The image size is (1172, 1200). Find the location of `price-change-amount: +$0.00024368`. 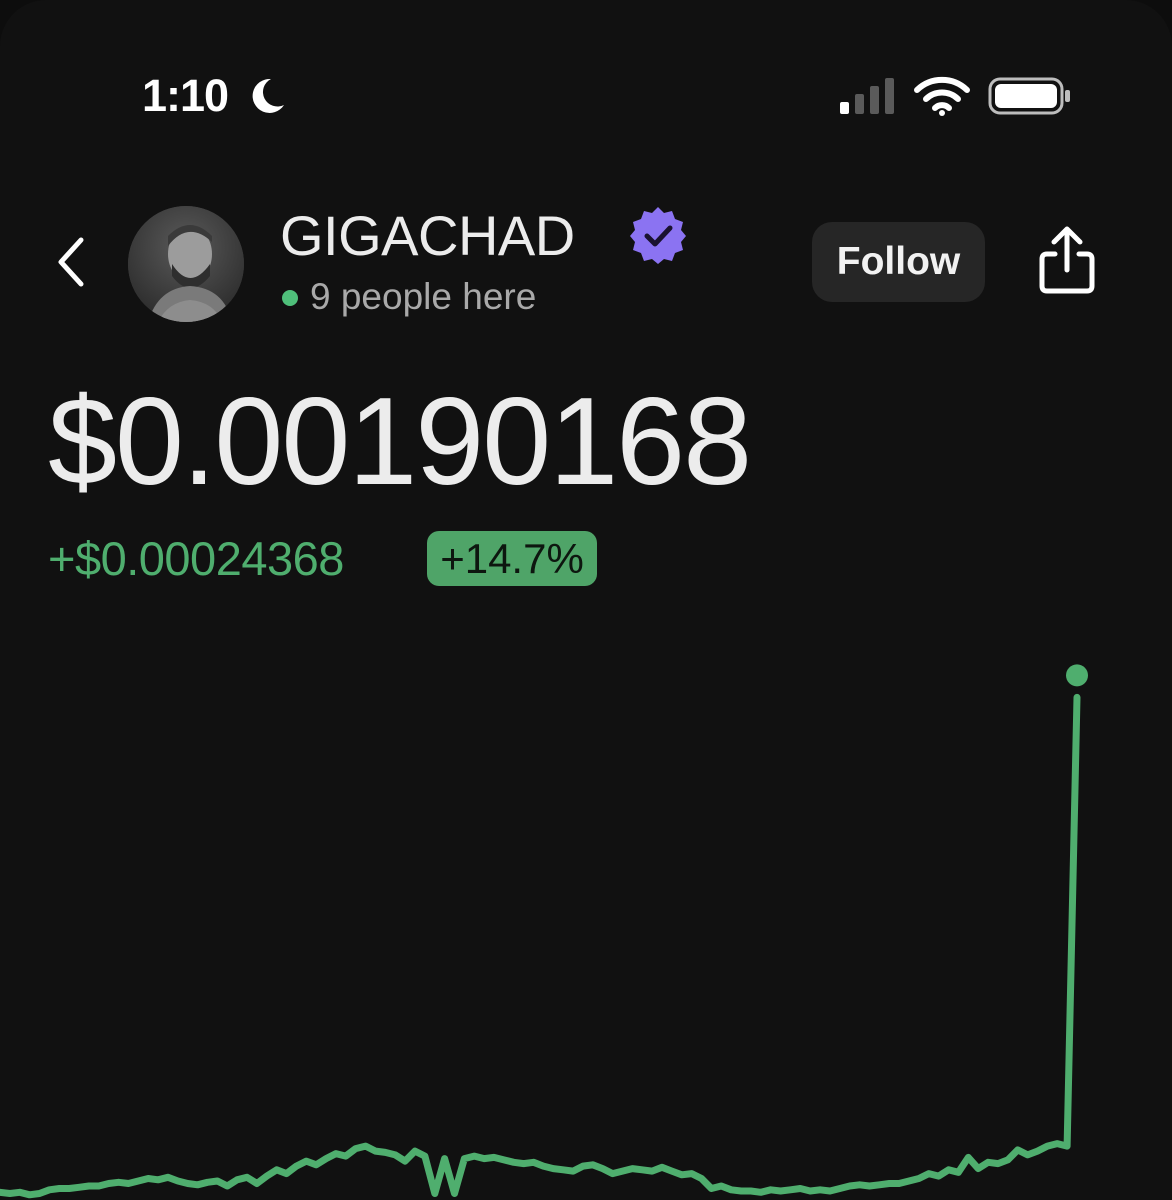

price-change-amount: +$0.00024368 is located at coordinates (196, 558).